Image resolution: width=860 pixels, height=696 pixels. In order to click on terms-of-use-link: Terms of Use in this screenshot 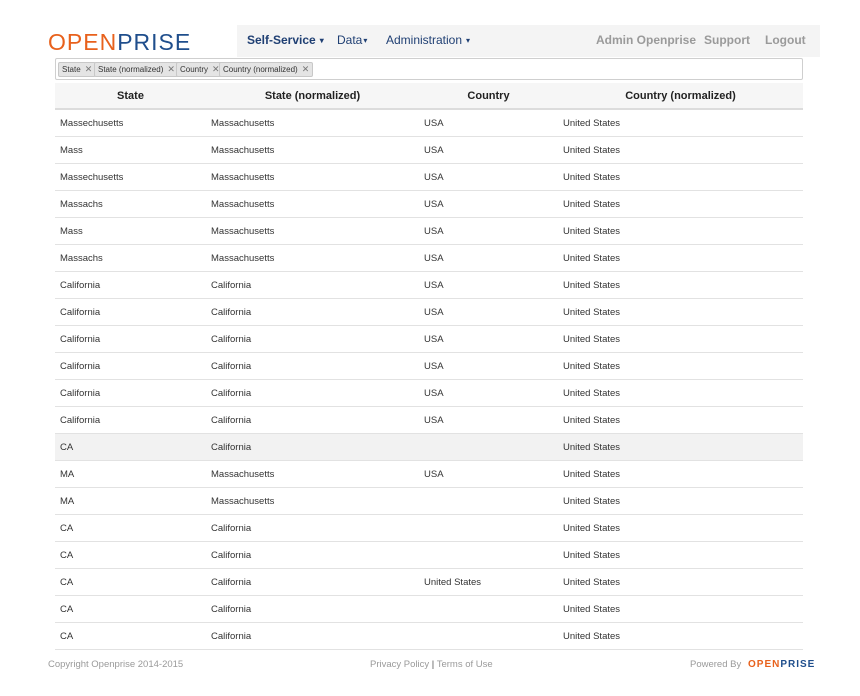, I will do `click(465, 664)`.